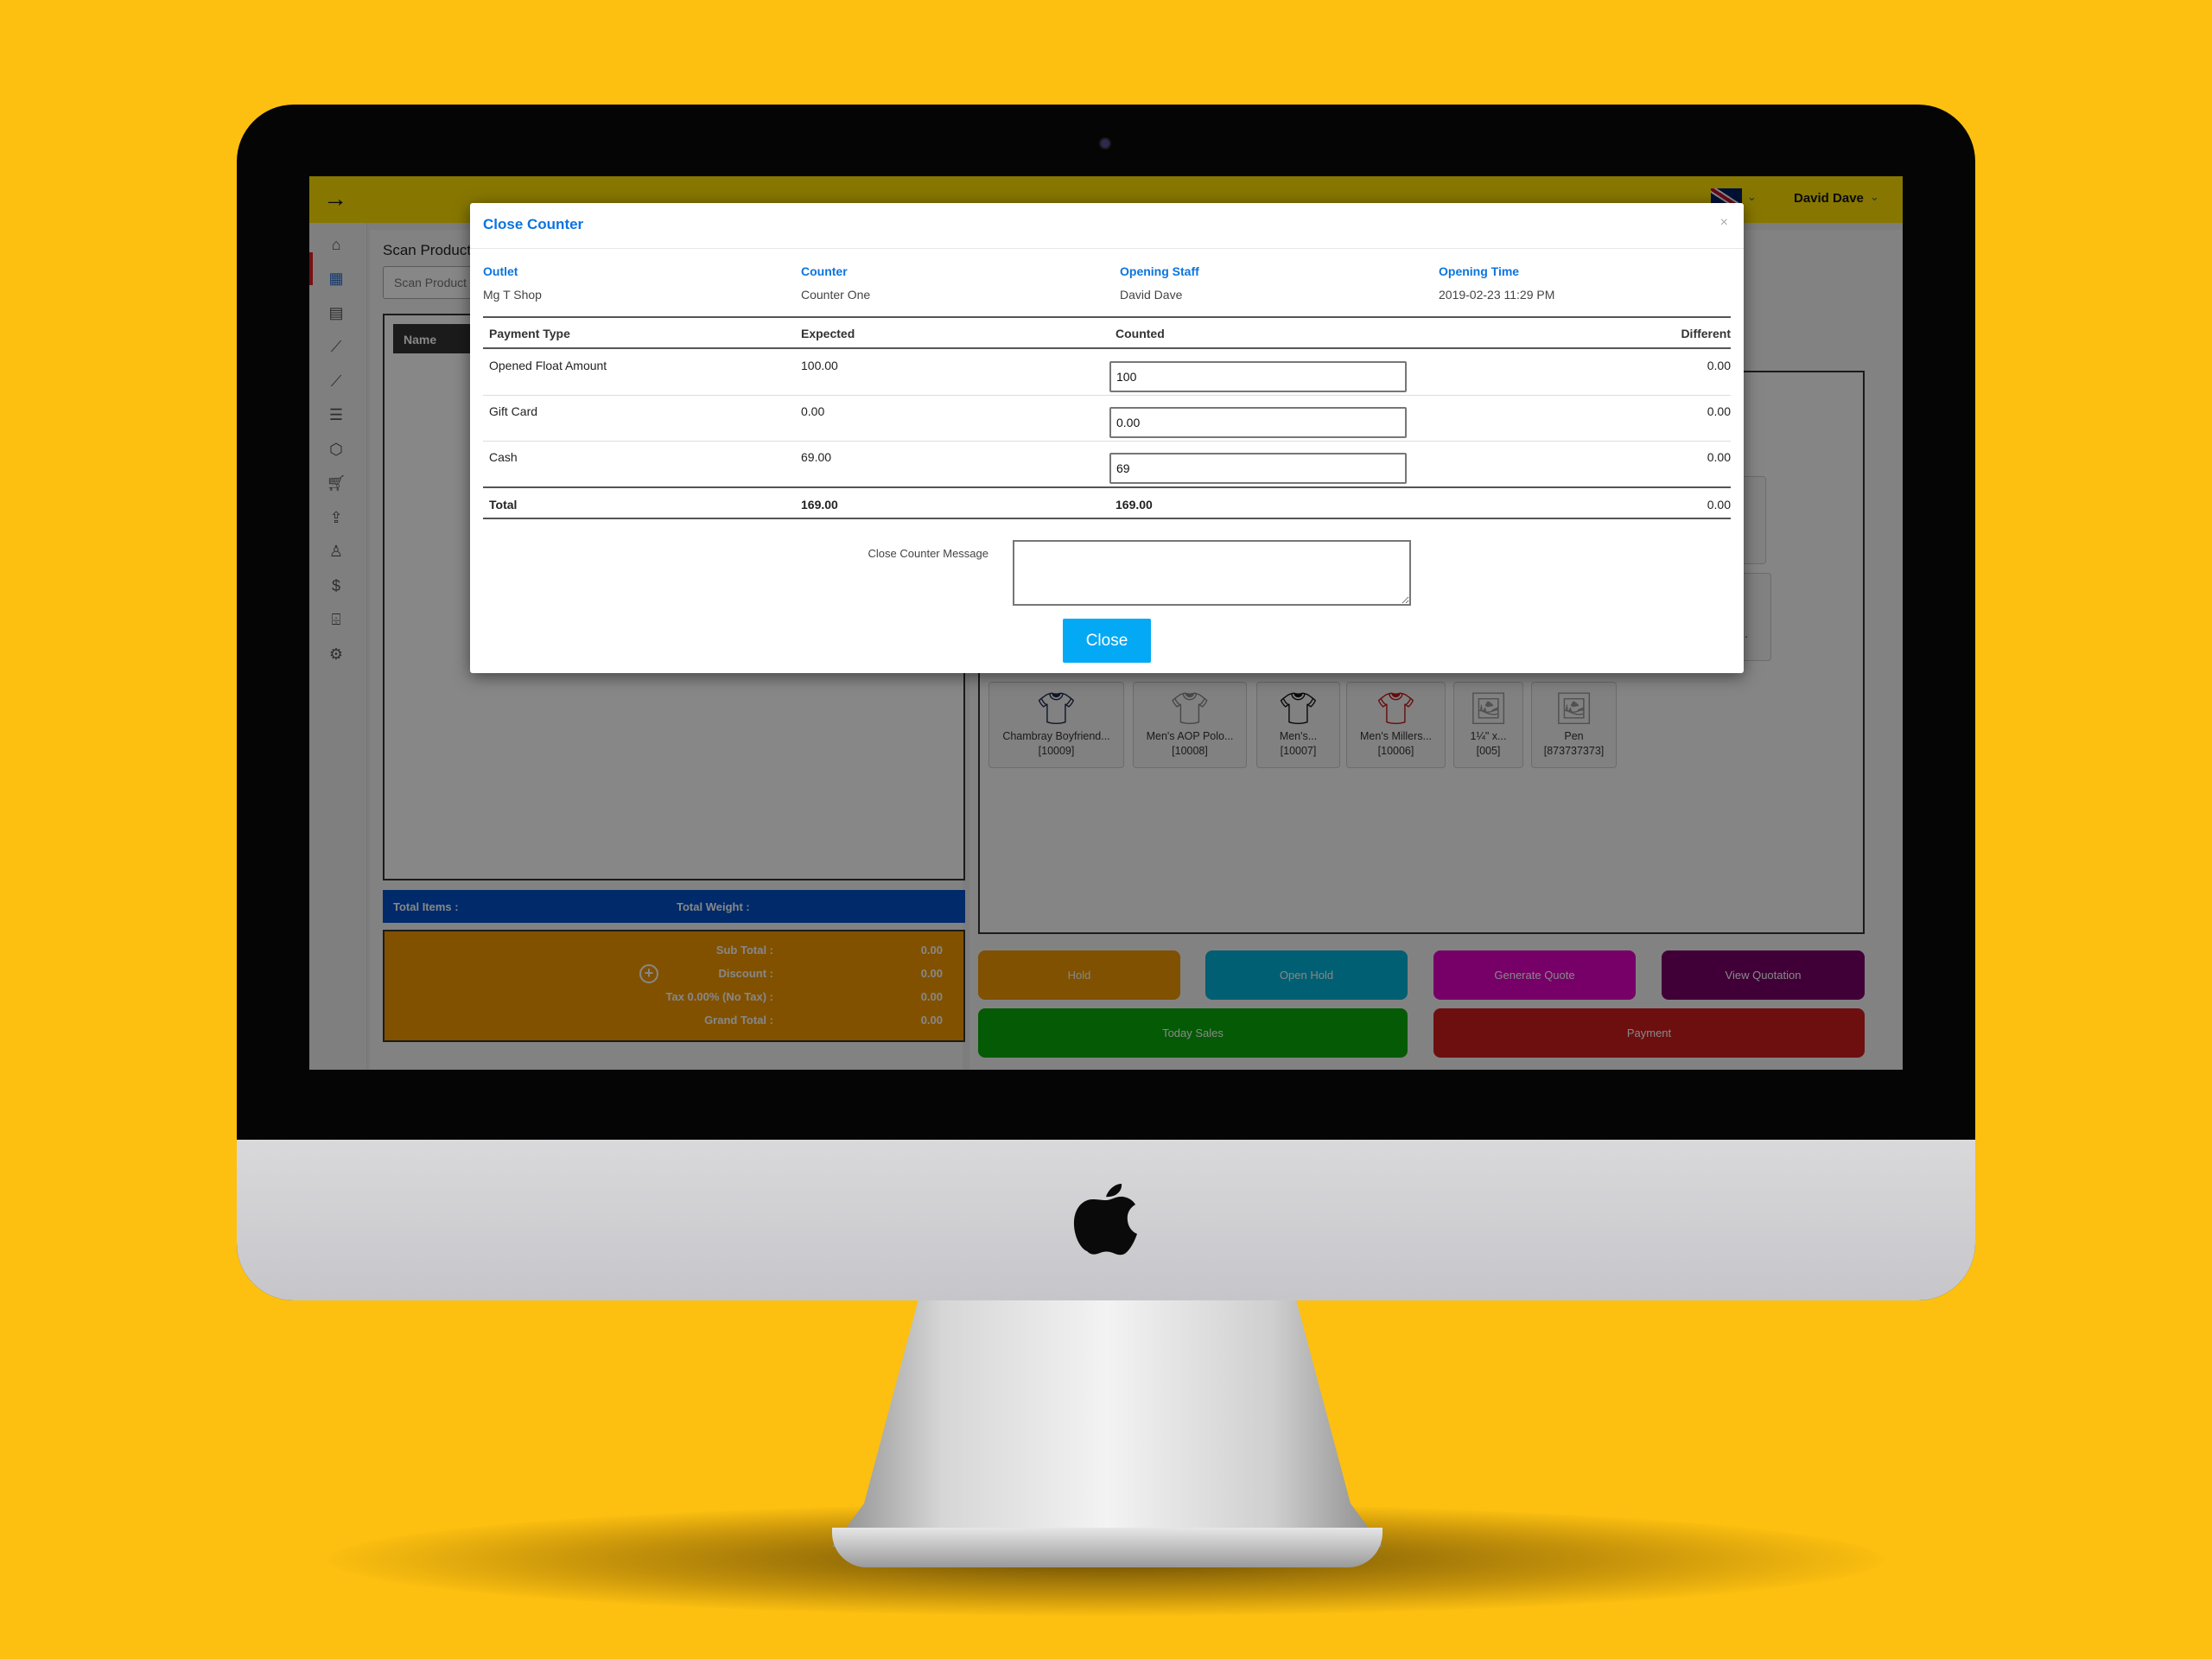 This screenshot has height=1659, width=2212. I want to click on close-counter-message-label: Close Counter Message, so click(928, 553).